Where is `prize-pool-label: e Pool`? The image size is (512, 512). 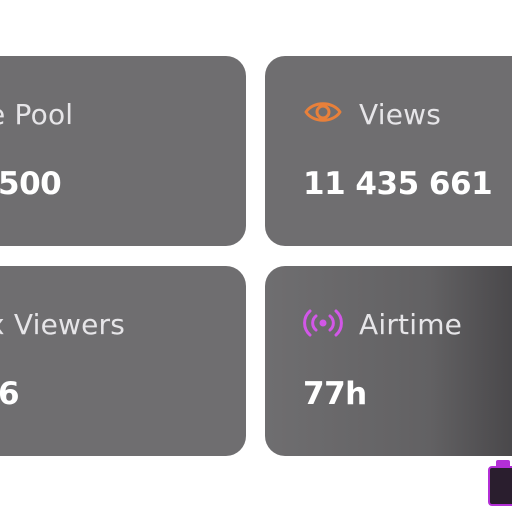 prize-pool-label: e Pool is located at coordinates (37, 114).